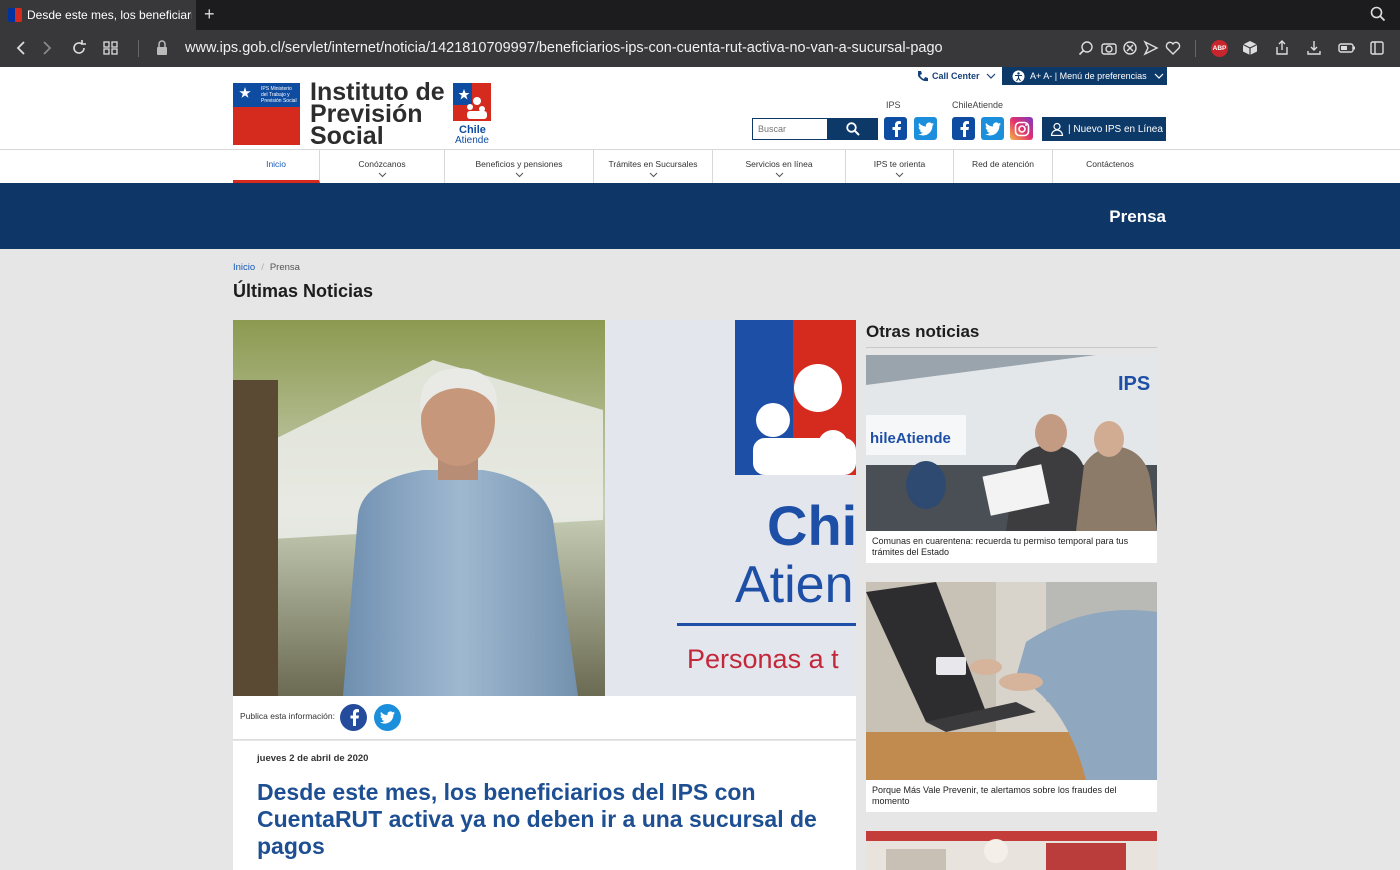 Image resolution: width=1400 pixels, height=870 pixels. Describe the element at coordinates (15, 15) in the screenshot. I see `favicon-icon` at that location.